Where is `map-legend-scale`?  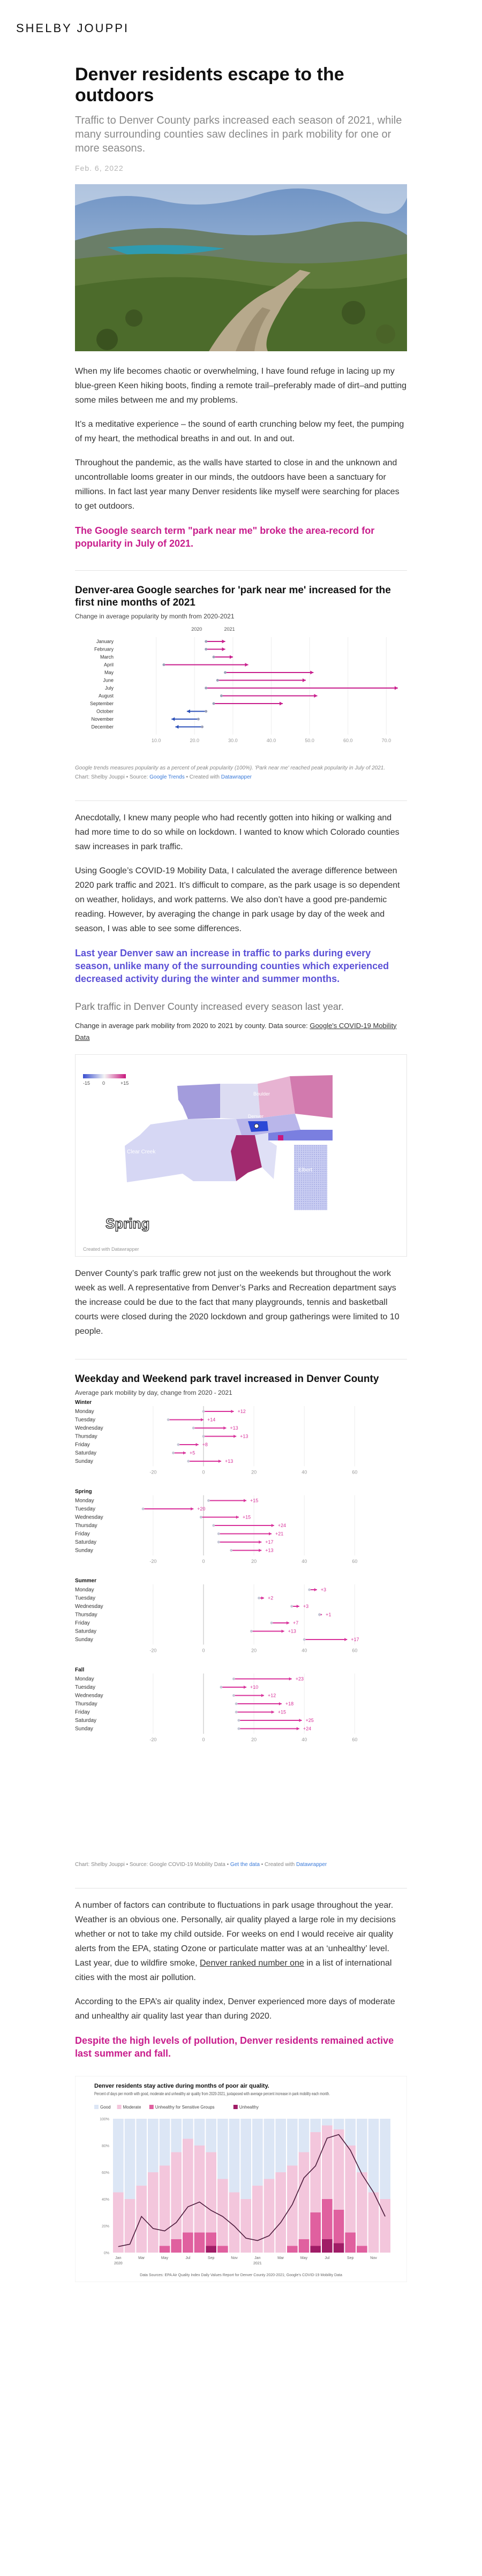
map-legend-scale is located at coordinates (104, 1076).